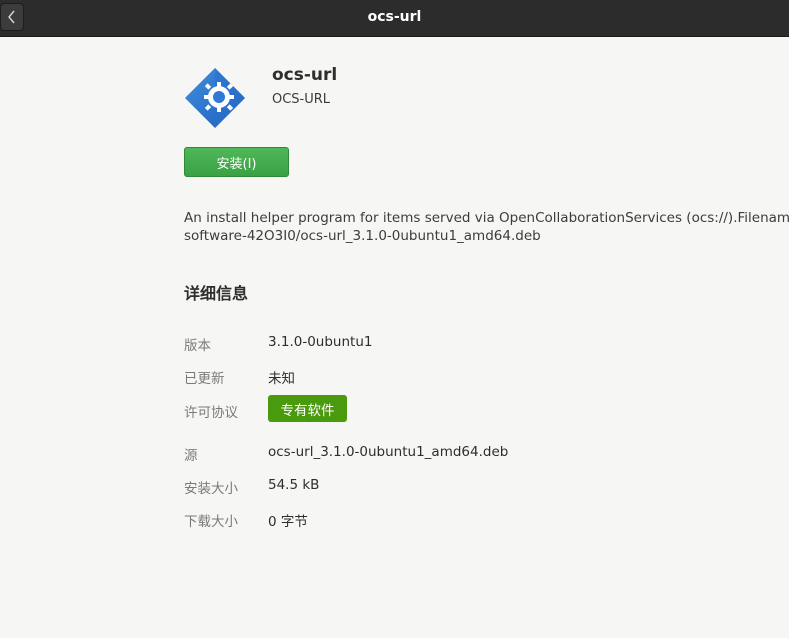 The width and height of the screenshot is (789, 638). I want to click on license-badge: 专有软件, so click(307, 408).